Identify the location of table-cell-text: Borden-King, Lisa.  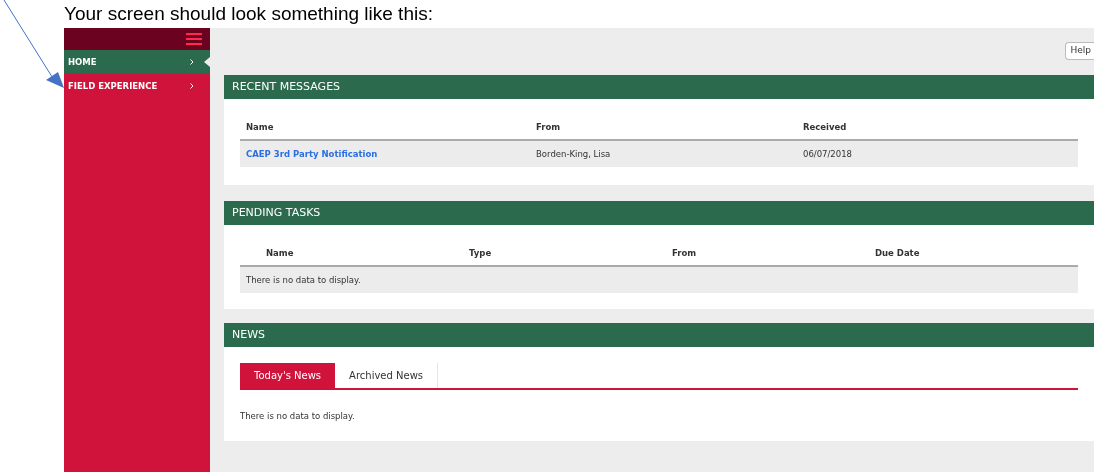
(574, 154).